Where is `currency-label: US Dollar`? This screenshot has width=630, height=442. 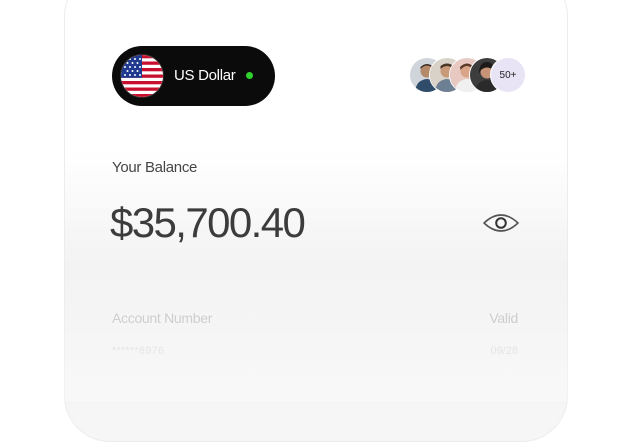
currency-label: US Dollar is located at coordinates (205, 75).